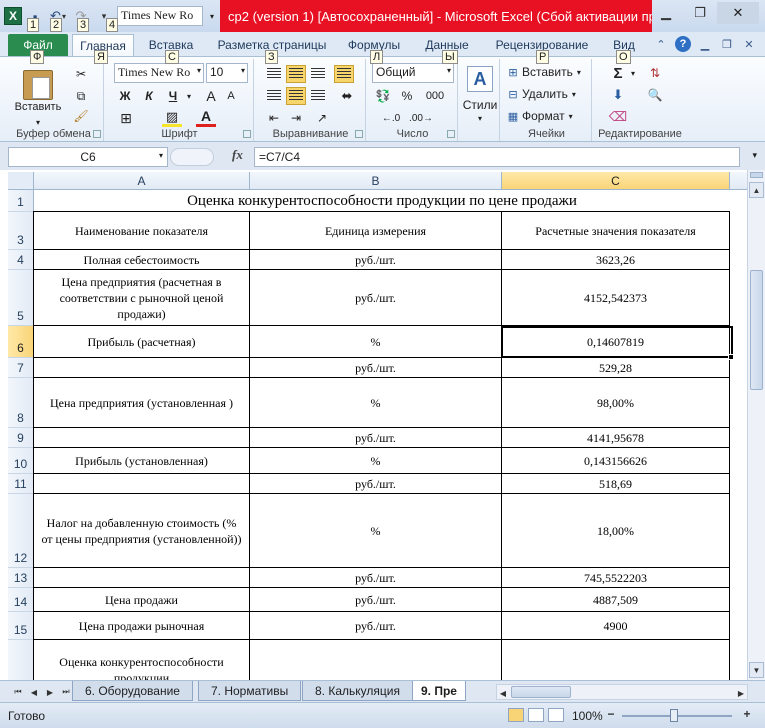 This screenshot has height=728, width=765. Describe the element at coordinates (375, 577) in the screenshot. I see `cell-b13: руб./шт.` at that location.